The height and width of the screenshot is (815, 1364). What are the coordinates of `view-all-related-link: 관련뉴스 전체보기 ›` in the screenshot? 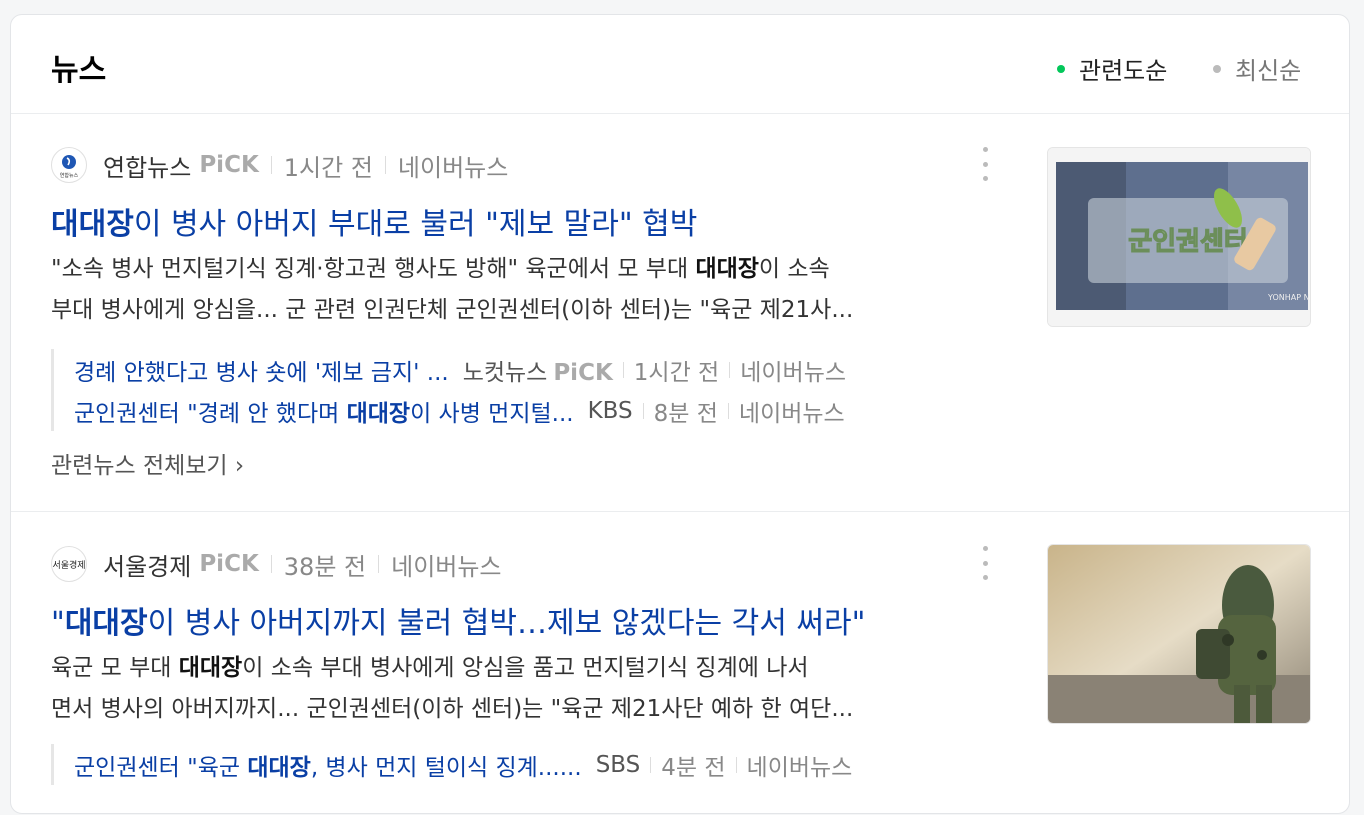 It's located at (147, 463).